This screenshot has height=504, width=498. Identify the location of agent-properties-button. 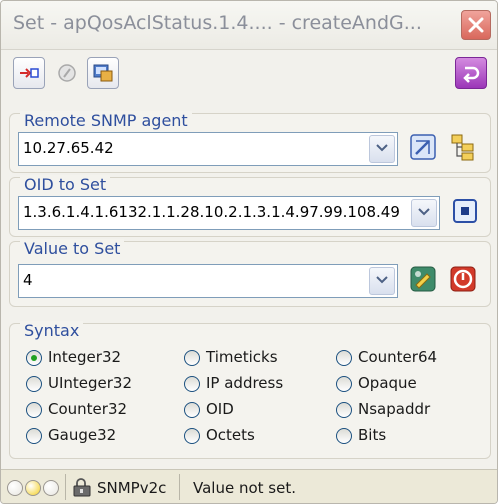
(423, 147).